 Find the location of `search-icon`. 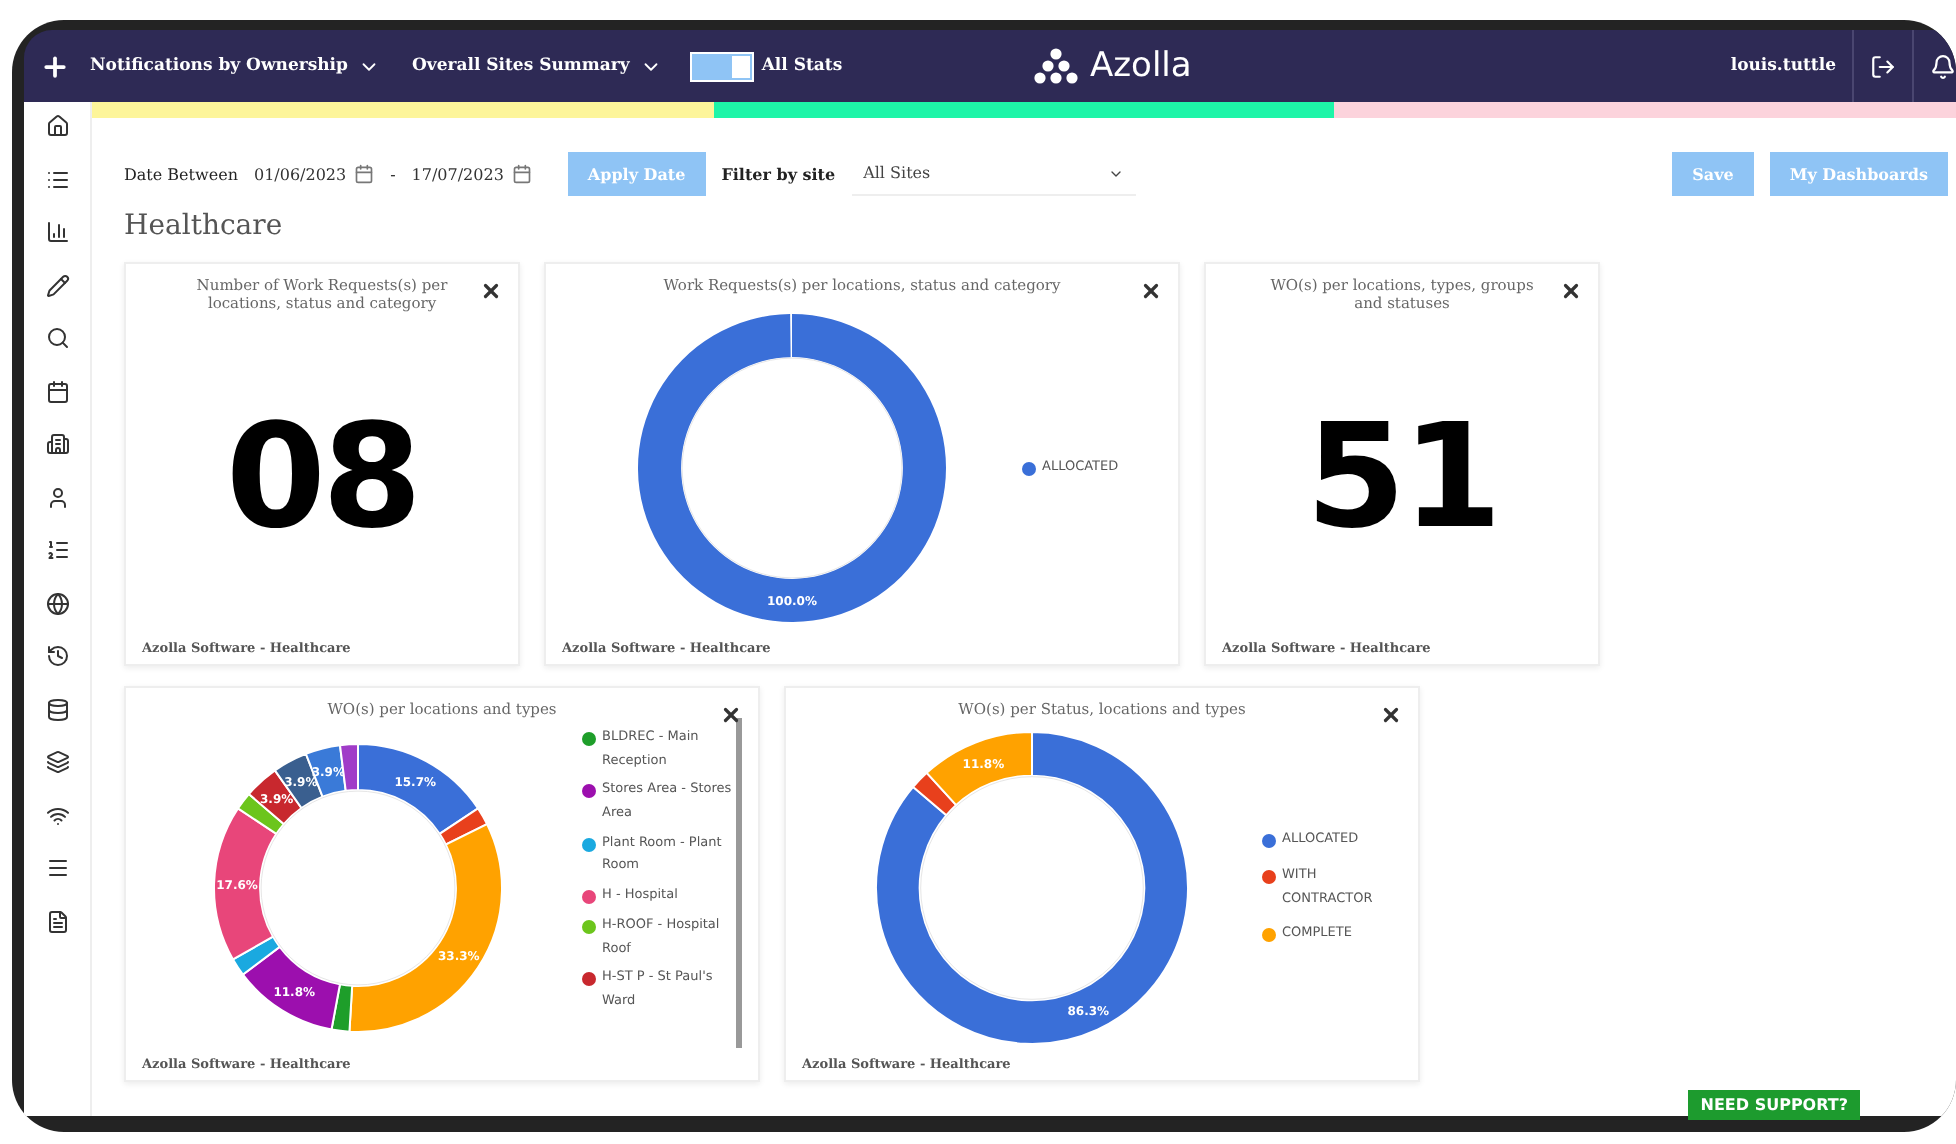

search-icon is located at coordinates (57, 338).